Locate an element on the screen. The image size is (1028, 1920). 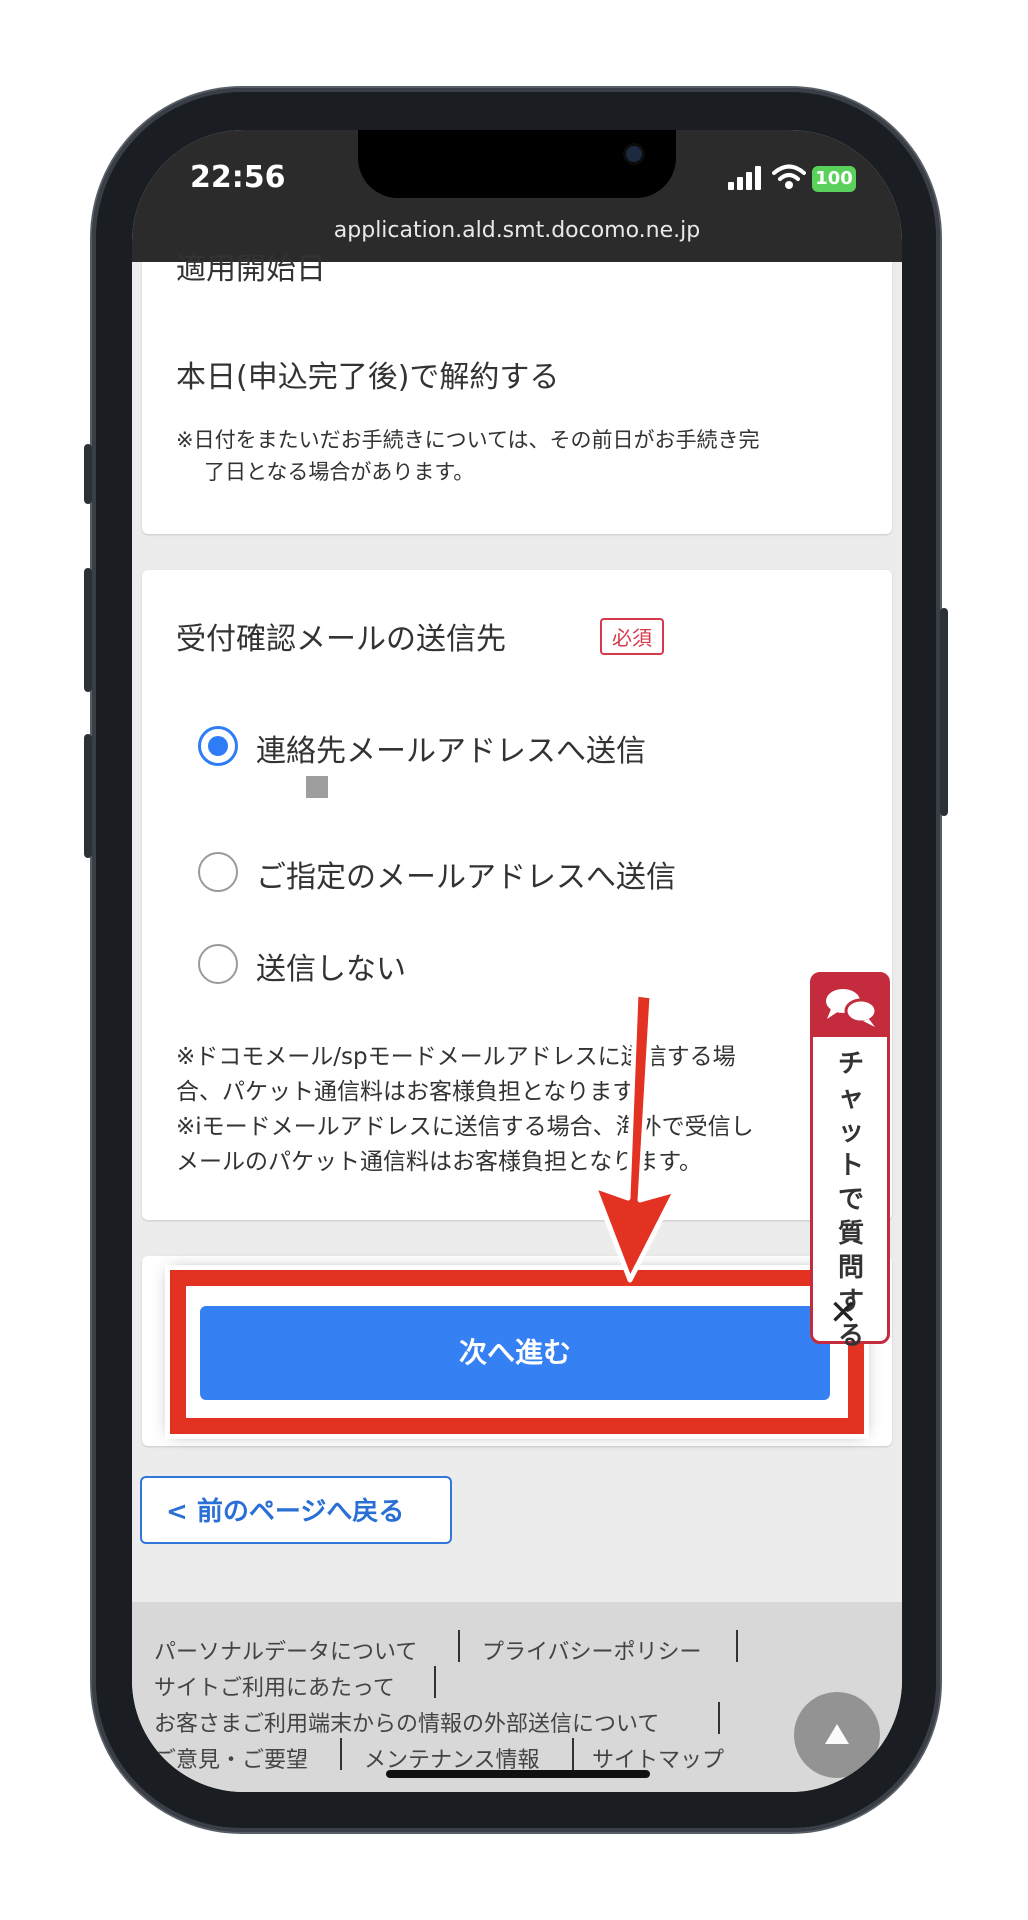
chat-close-icon: ✕ is located at coordinates (843, 1313).